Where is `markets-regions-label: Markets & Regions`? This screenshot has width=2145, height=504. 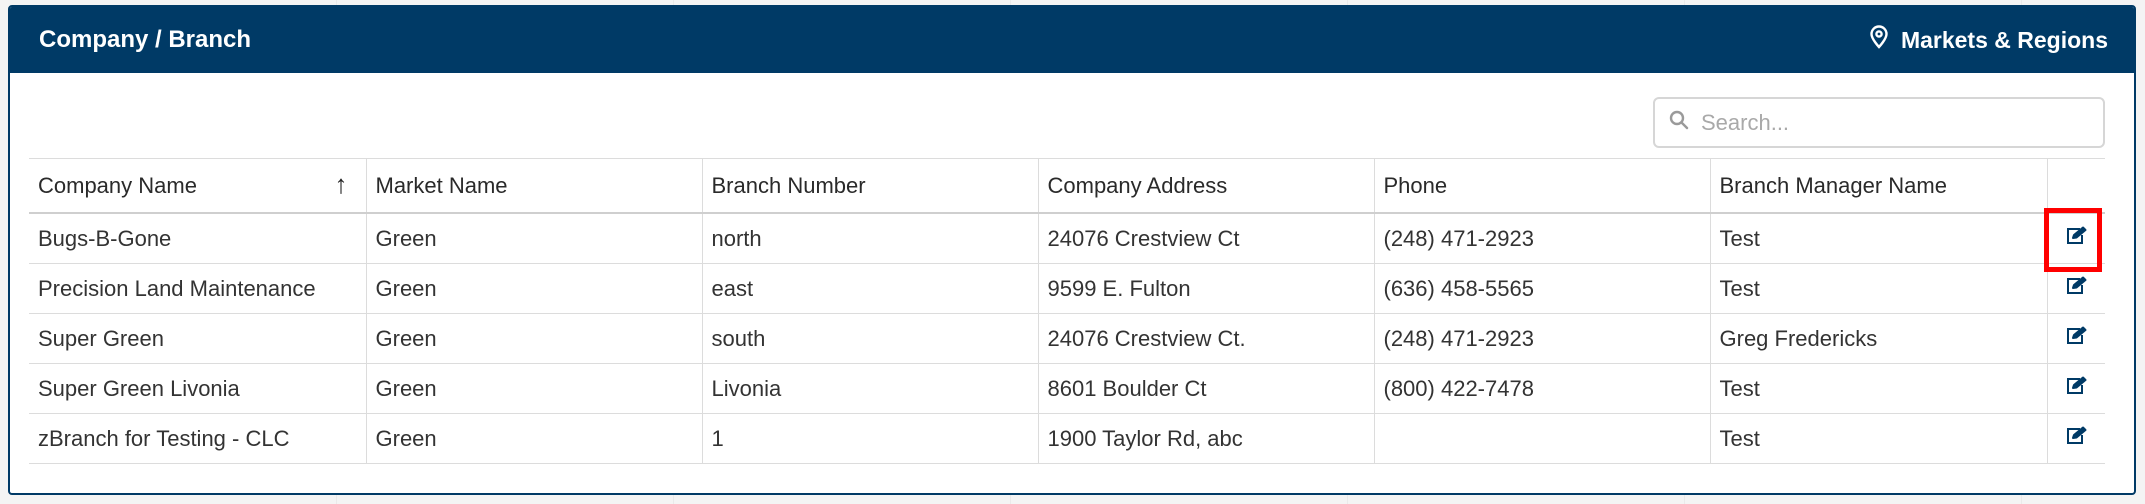 markets-regions-label: Markets & Regions is located at coordinates (2004, 39).